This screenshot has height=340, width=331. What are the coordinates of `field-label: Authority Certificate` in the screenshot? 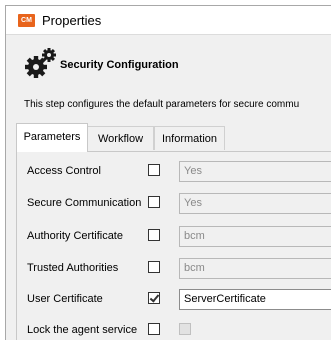 It's located at (75, 236).